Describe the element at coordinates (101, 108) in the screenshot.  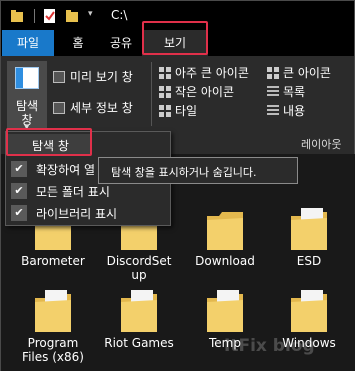
I see `details-pane-label: 세부 정보 창` at that location.